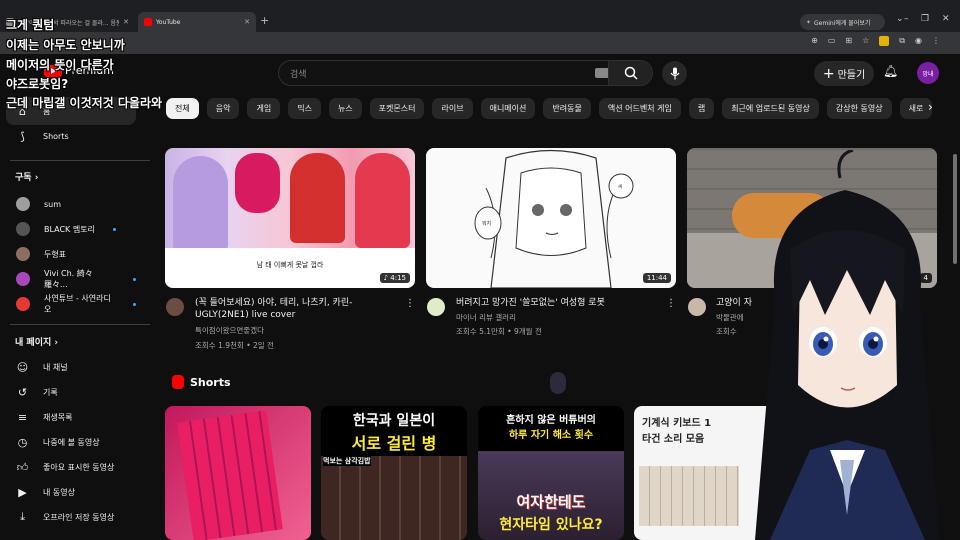  What do you see at coordinates (567, 108) in the screenshot?
I see `chip-8: 반려동물` at bounding box center [567, 108].